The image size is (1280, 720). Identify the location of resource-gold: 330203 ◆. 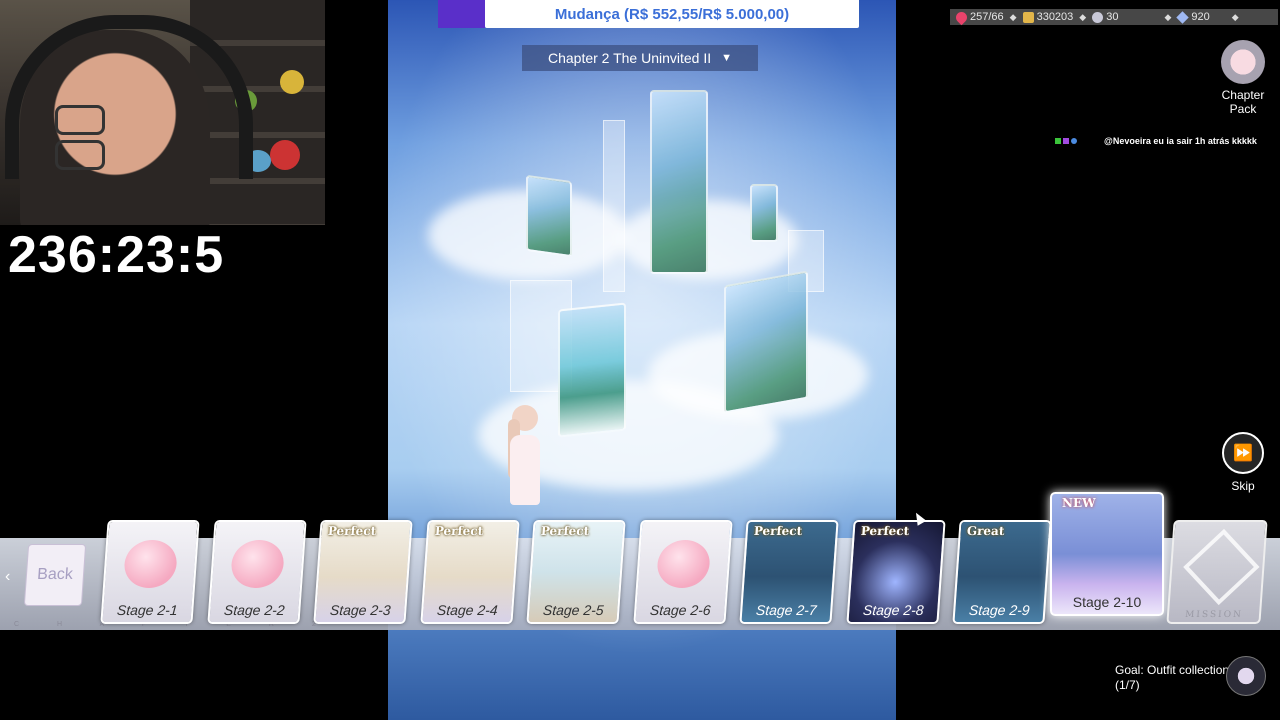
(1054, 17).